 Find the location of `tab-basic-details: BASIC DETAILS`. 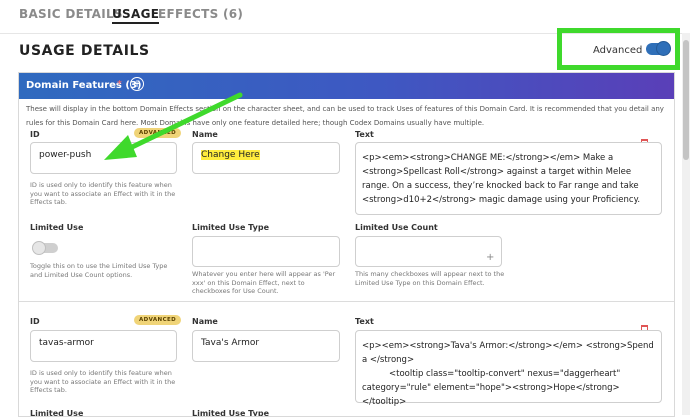

tab-basic-details: BASIC DETAILS is located at coordinates (71, 14).